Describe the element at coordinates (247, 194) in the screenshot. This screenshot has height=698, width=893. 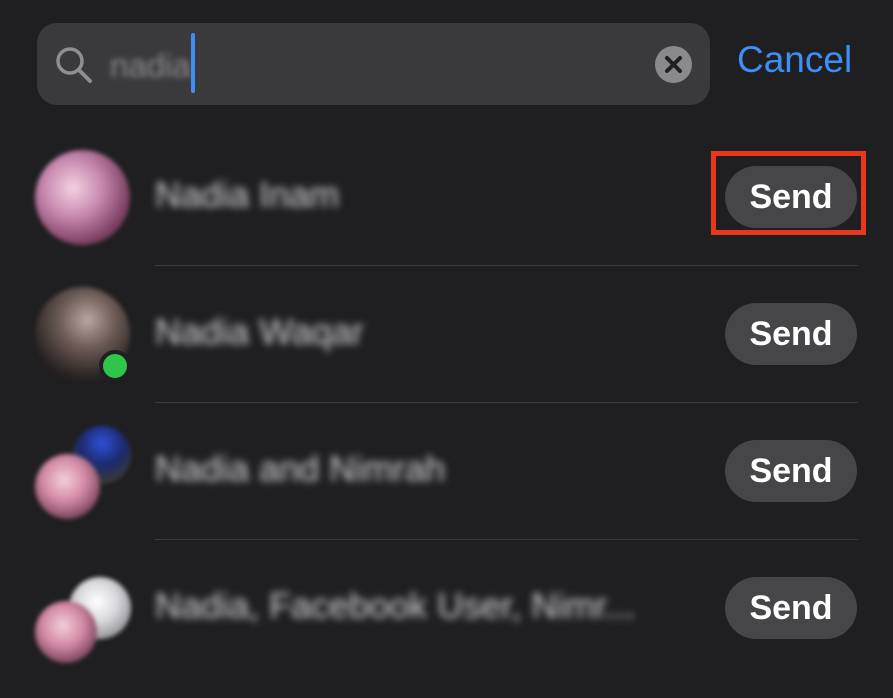
I see `contact-name: Nadia Inam` at that location.